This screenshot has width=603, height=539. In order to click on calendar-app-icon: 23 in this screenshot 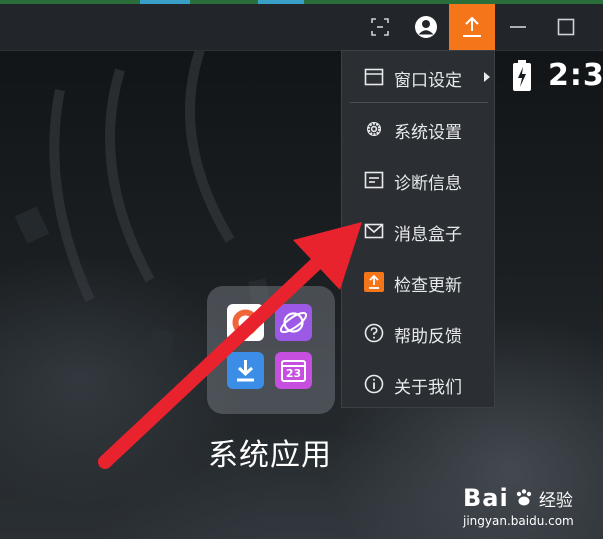, I will do `click(293, 370)`.